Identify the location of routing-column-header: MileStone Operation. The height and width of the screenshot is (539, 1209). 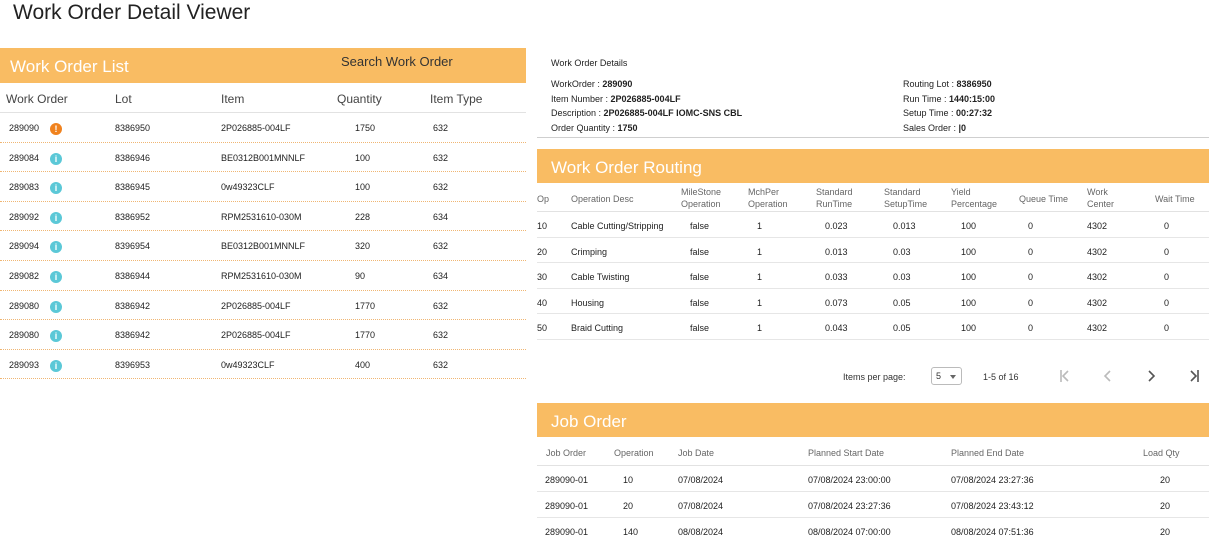
(701, 198).